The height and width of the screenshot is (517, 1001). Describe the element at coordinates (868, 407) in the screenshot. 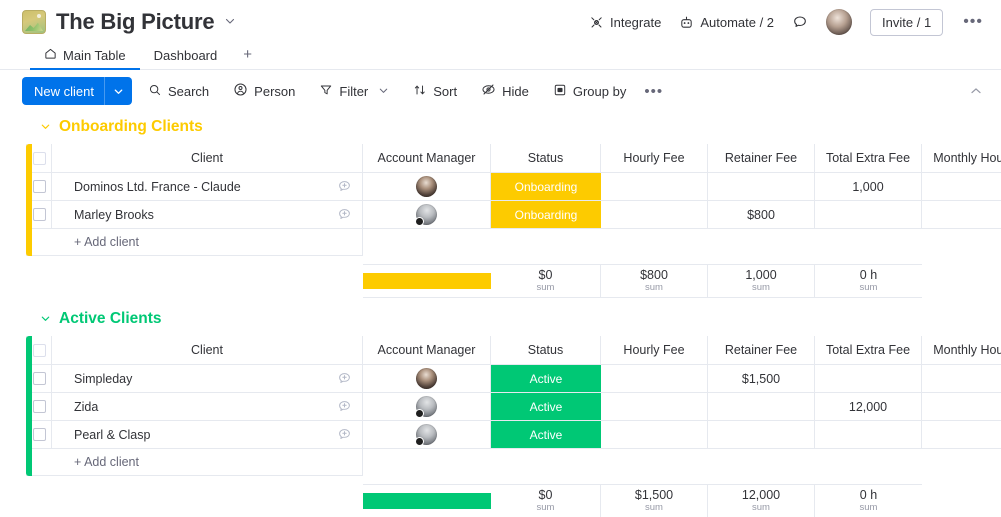

I see `cell-total-extra-fee: 12,000` at that location.